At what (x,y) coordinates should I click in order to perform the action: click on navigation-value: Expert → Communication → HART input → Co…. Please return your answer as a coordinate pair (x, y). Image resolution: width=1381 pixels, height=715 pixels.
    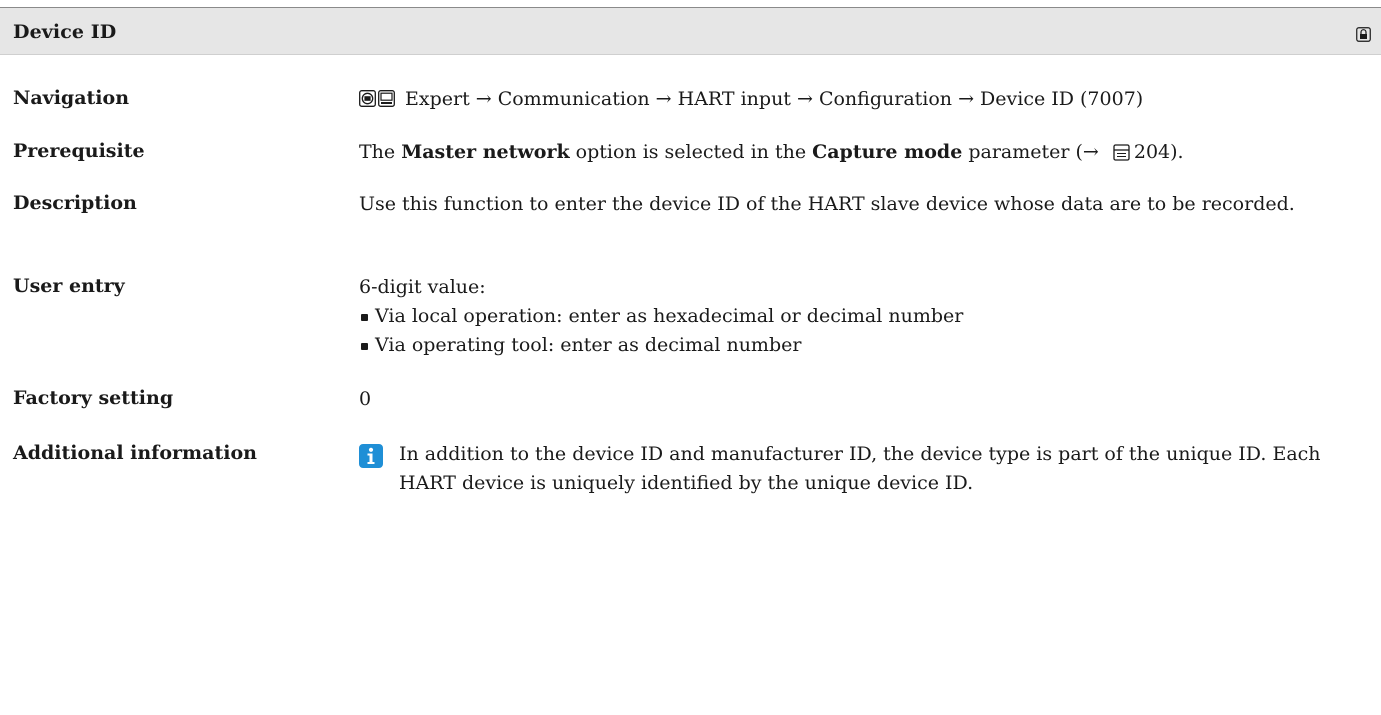
    Looking at the image, I should click on (859, 99).